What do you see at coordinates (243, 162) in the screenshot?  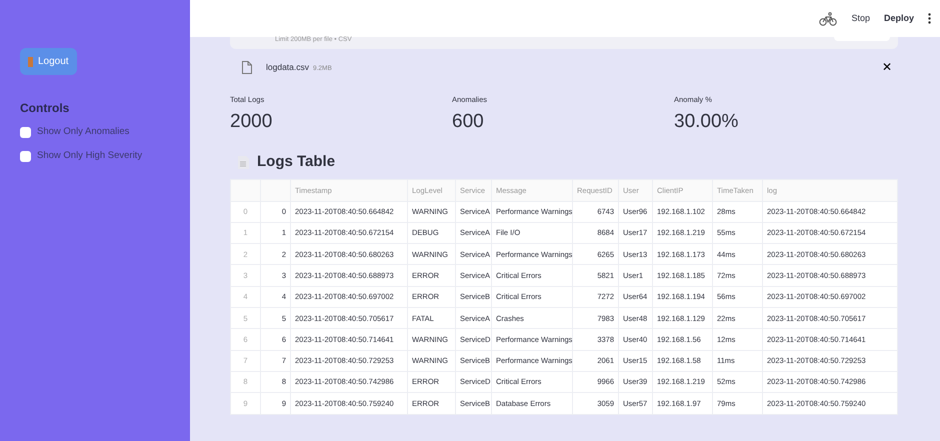 I see `document-icon` at bounding box center [243, 162].